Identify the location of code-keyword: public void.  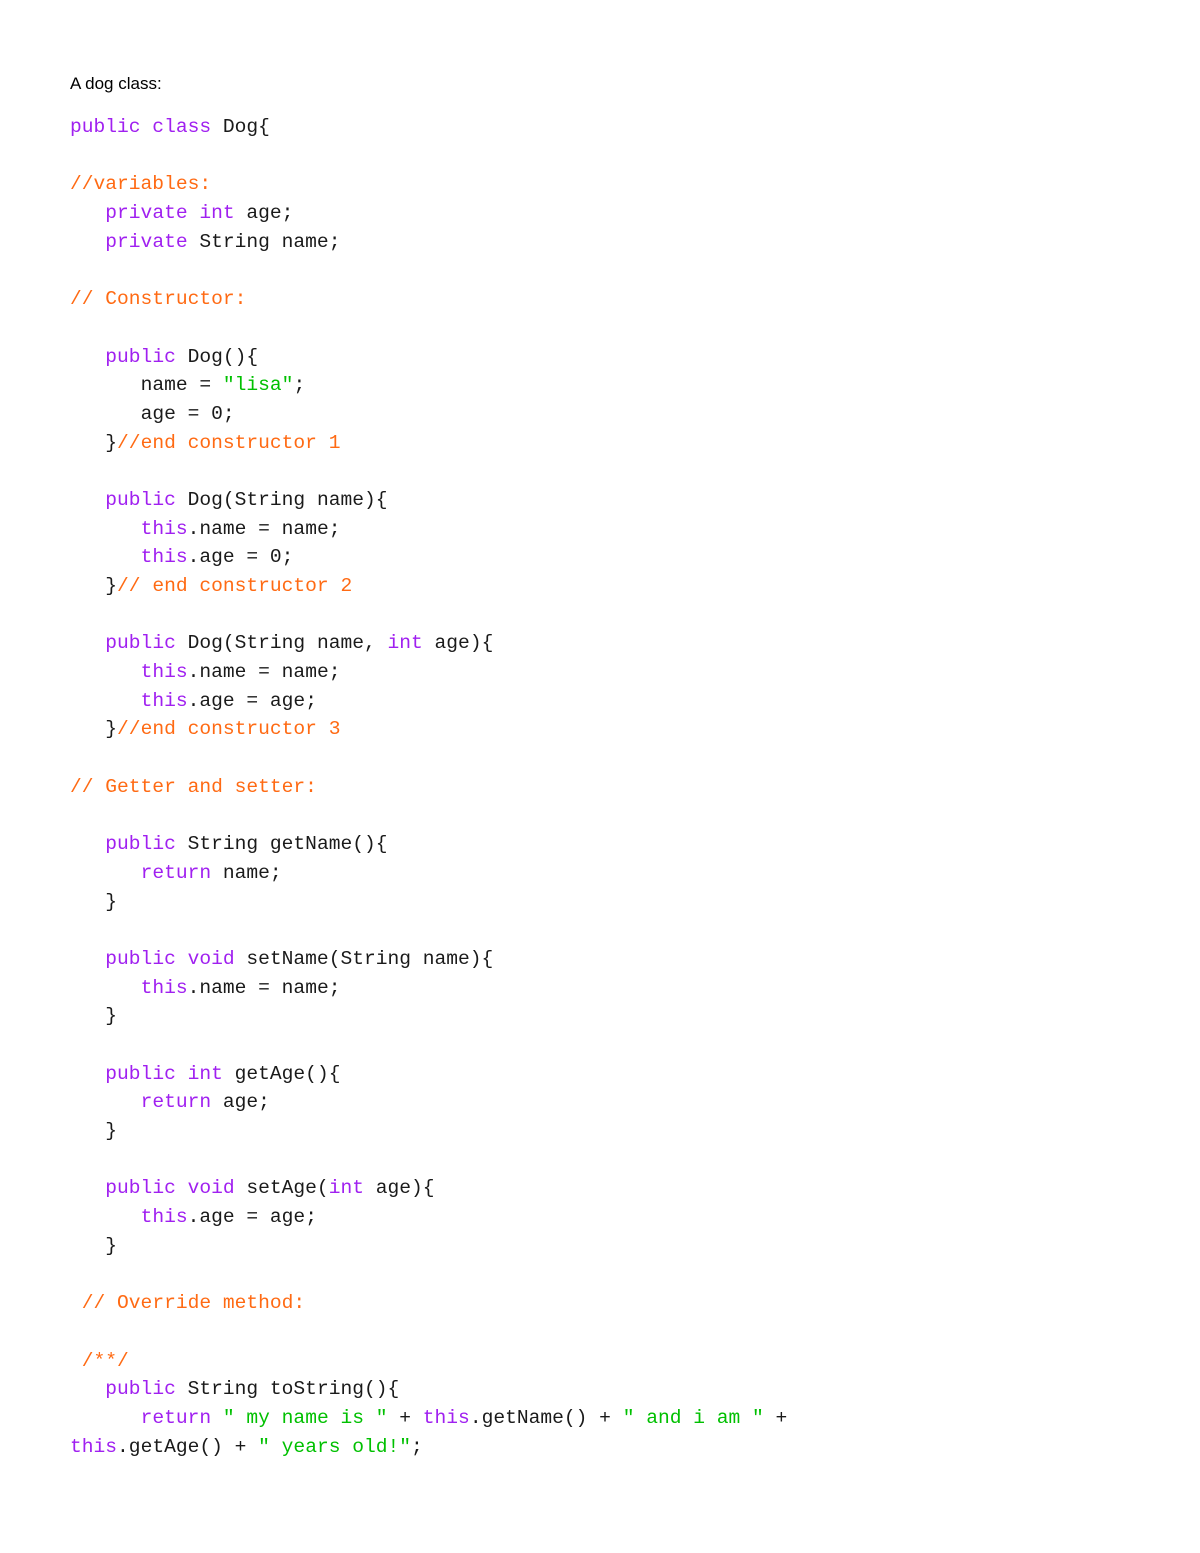
(170, 1188).